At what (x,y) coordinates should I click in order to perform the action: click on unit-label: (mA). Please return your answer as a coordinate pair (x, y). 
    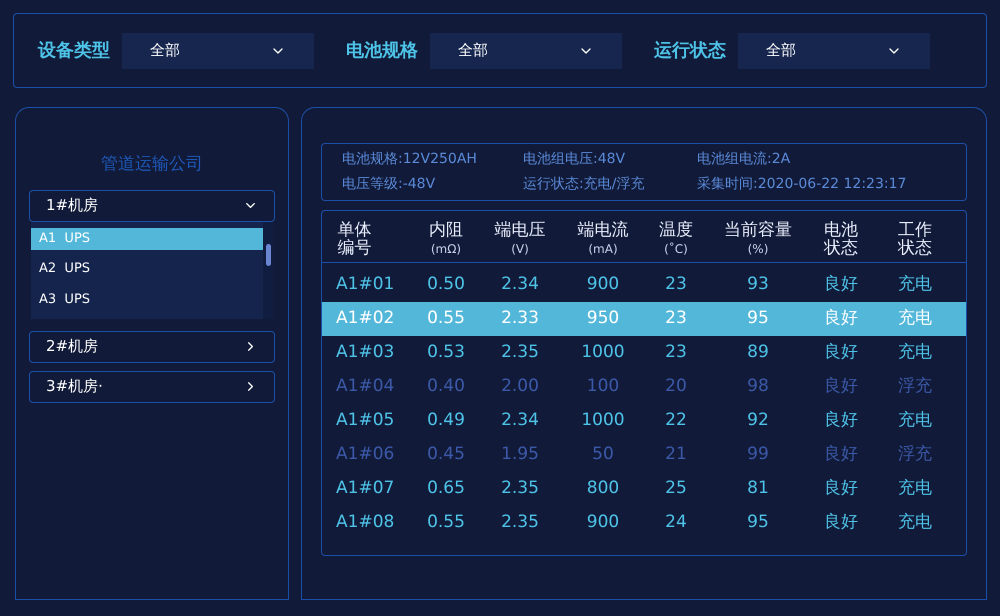
    Looking at the image, I should click on (603, 249).